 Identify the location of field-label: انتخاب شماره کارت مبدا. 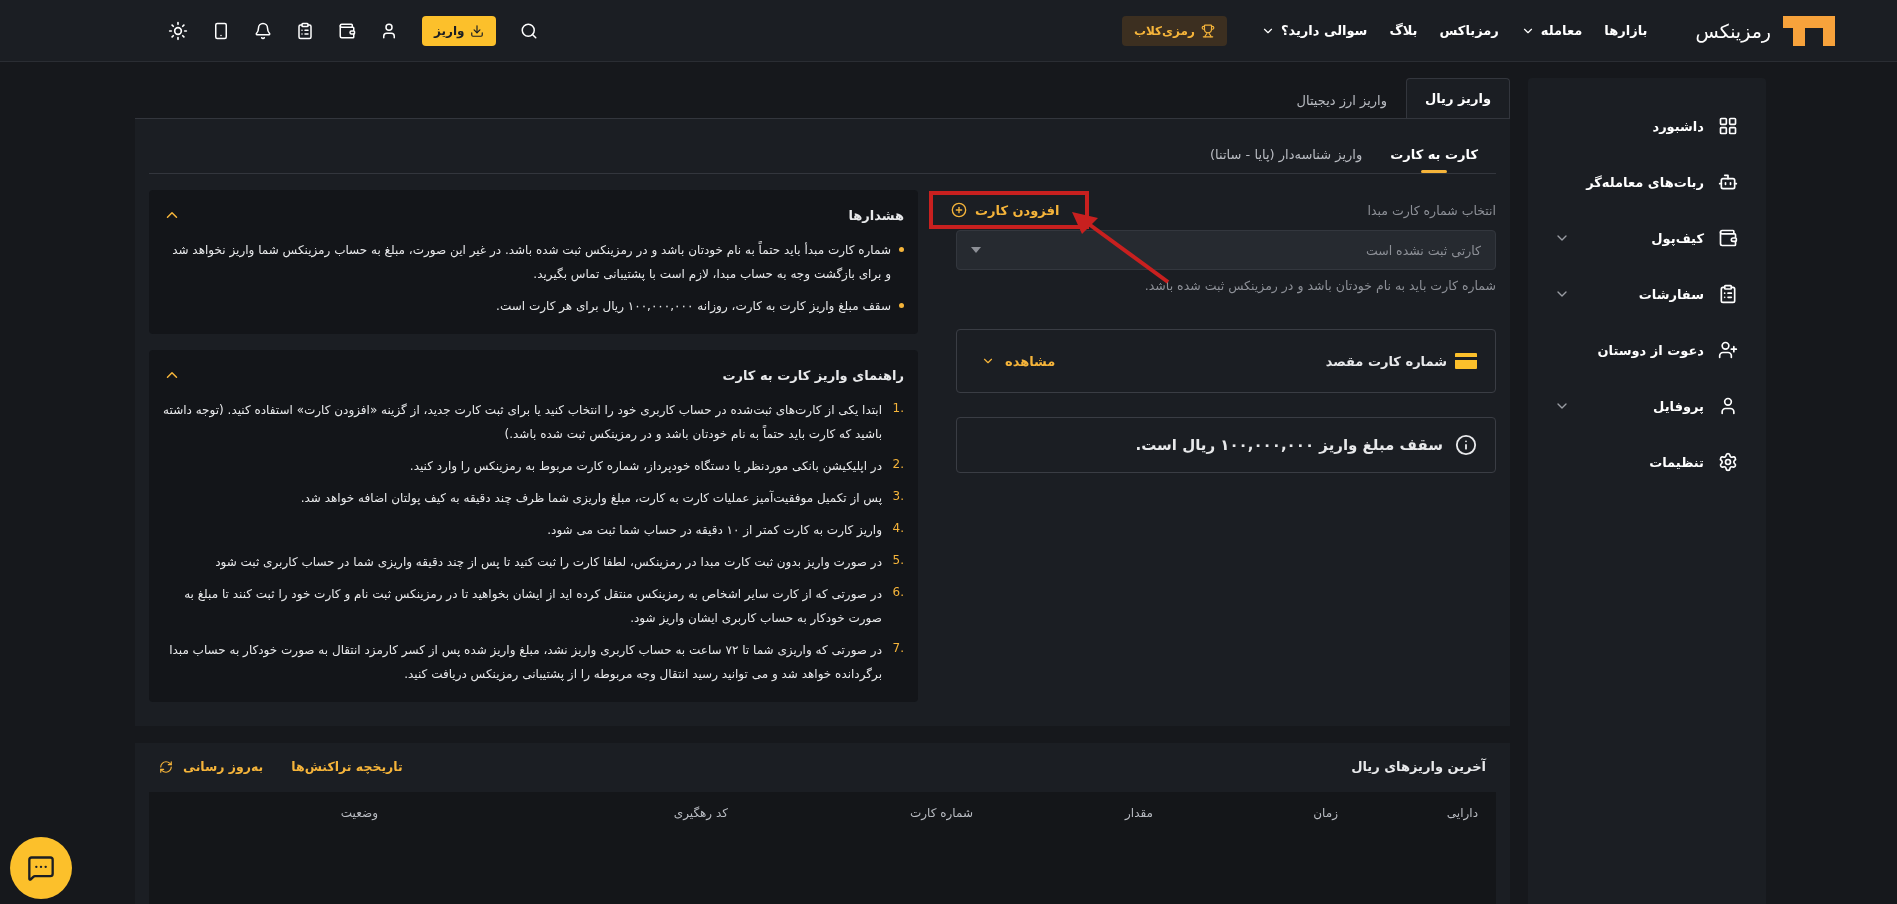
(1431, 210).